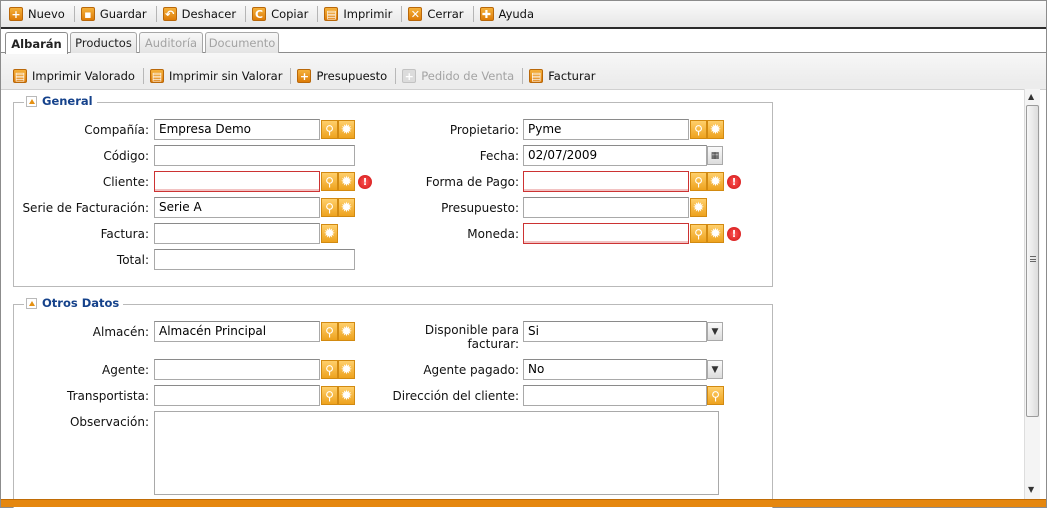  Describe the element at coordinates (201, 14) in the screenshot. I see `deshacer-button: ↶ Deshacer` at that location.